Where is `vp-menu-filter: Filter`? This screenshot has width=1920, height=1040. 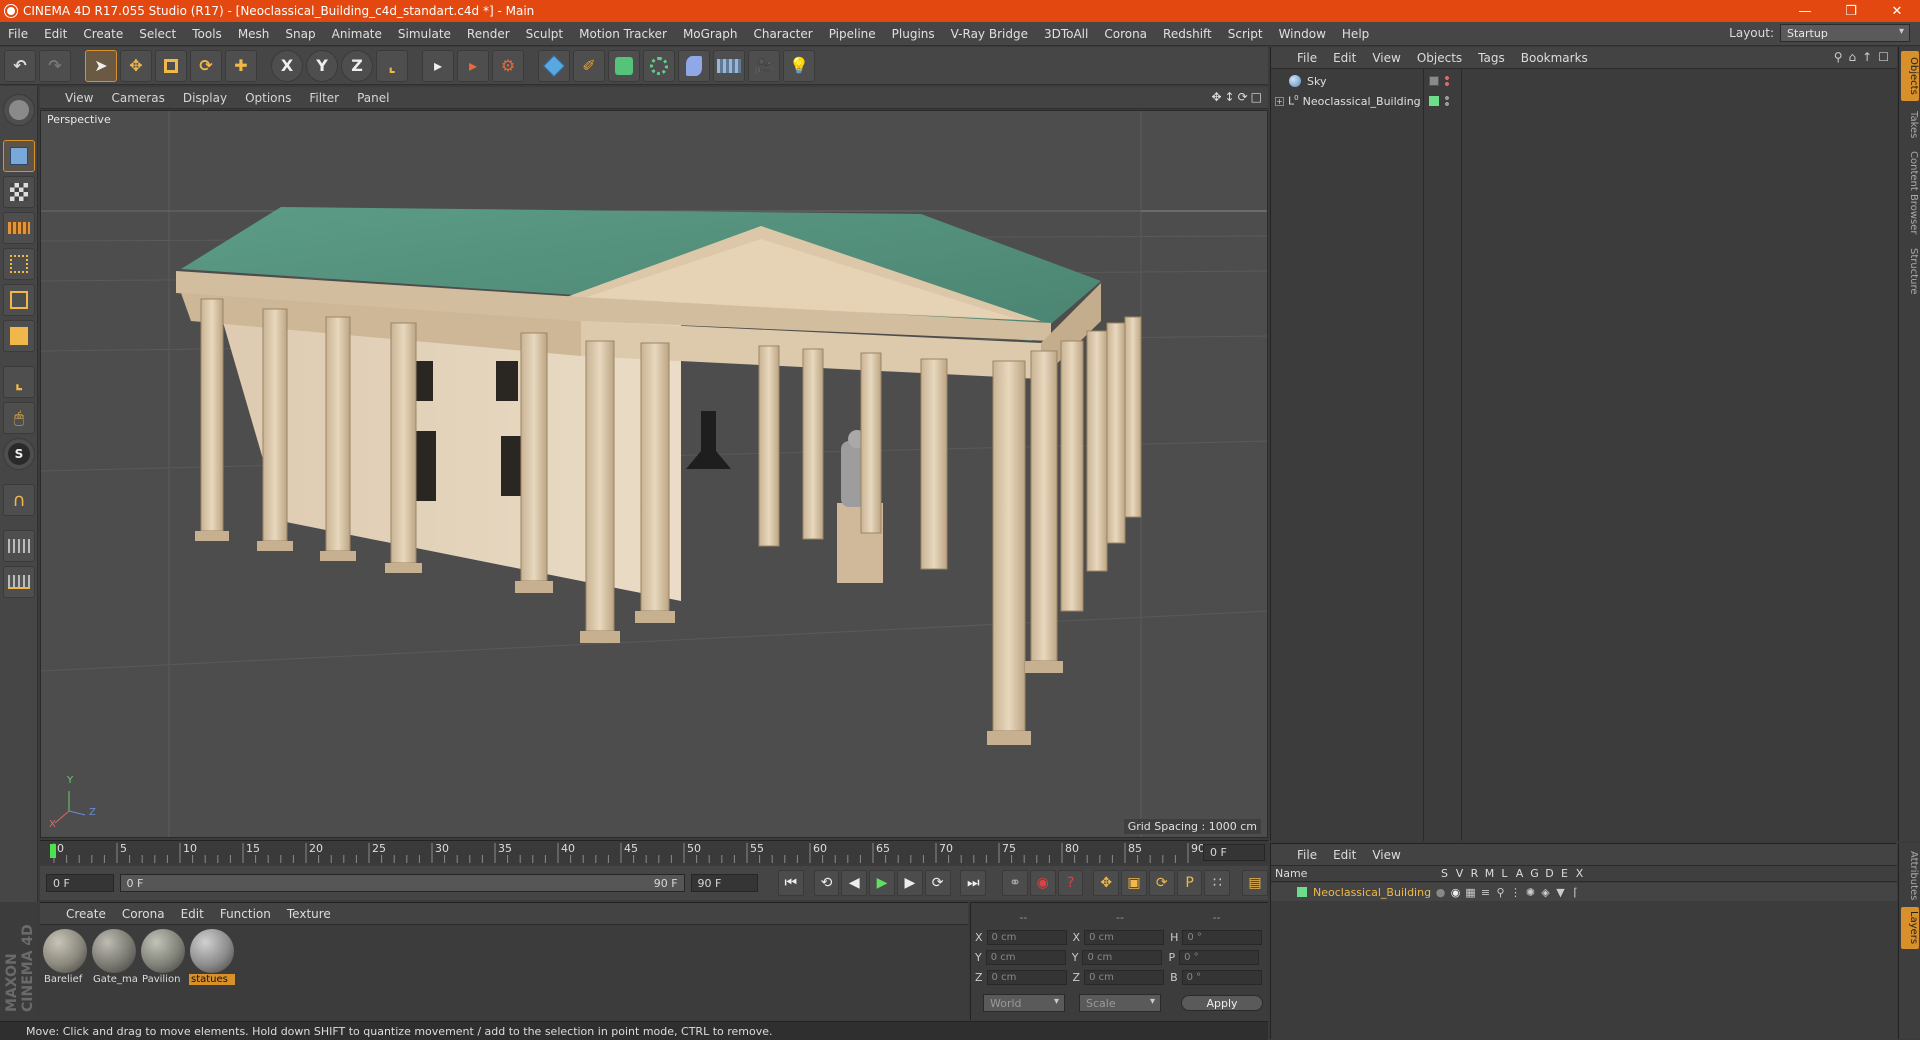 vp-menu-filter: Filter is located at coordinates (324, 98).